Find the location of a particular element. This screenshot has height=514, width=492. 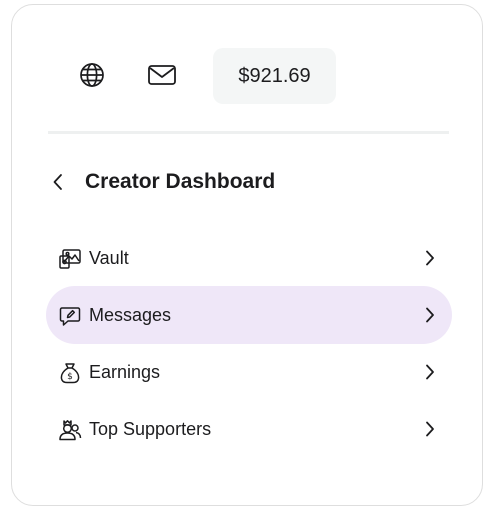

back-button is located at coordinates (58, 184).